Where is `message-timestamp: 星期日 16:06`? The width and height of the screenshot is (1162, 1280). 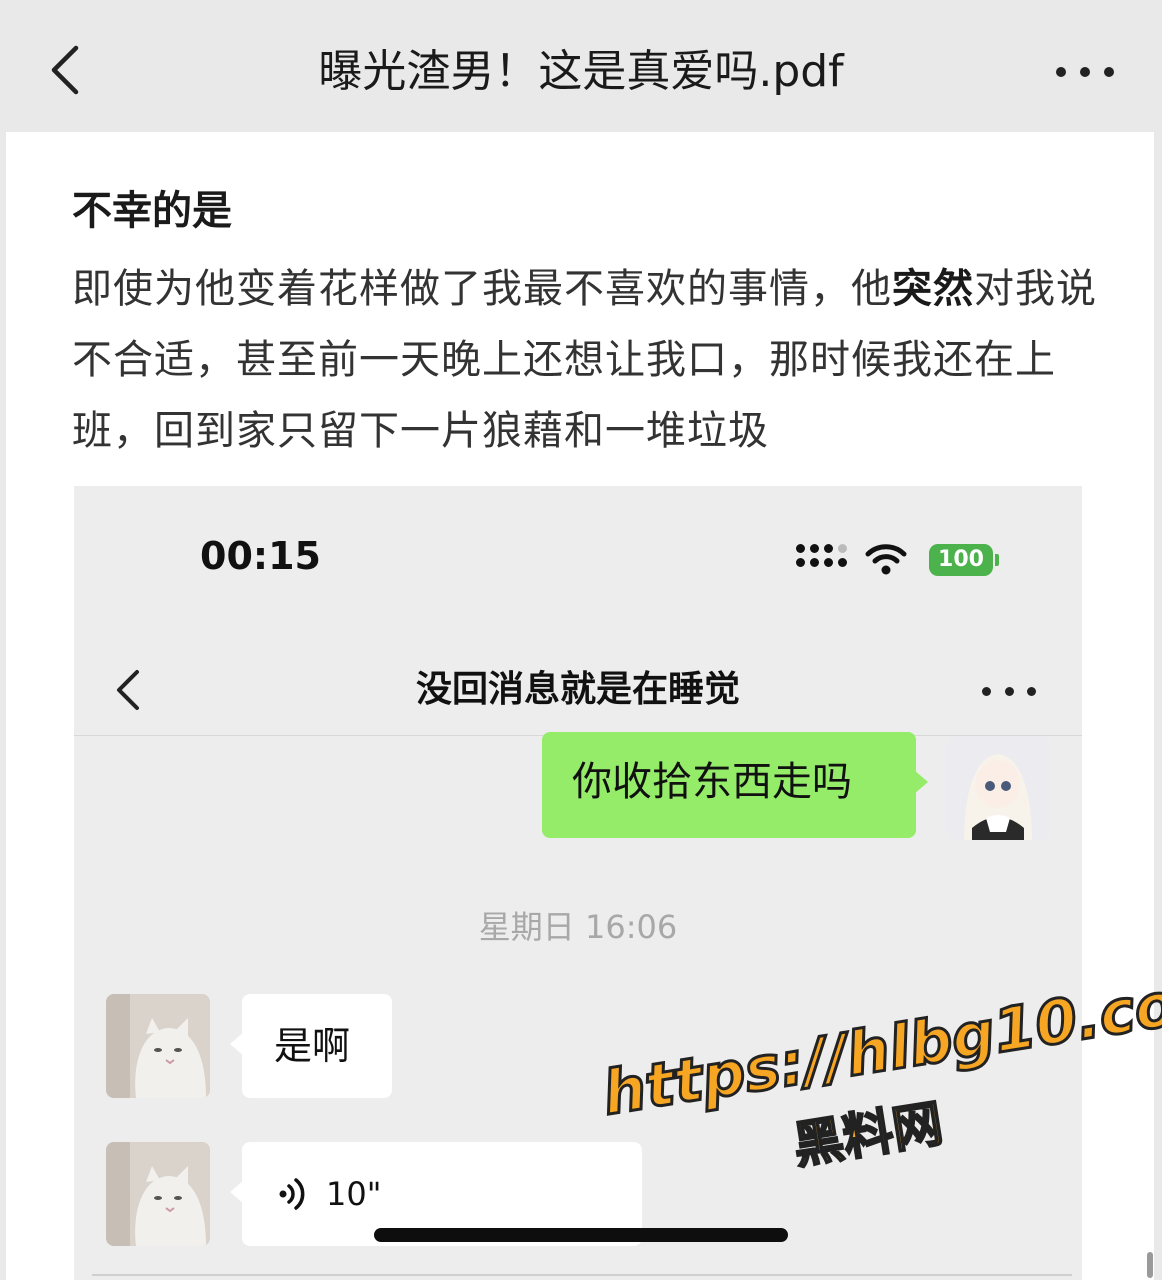 message-timestamp: 星期日 16:06 is located at coordinates (578, 927).